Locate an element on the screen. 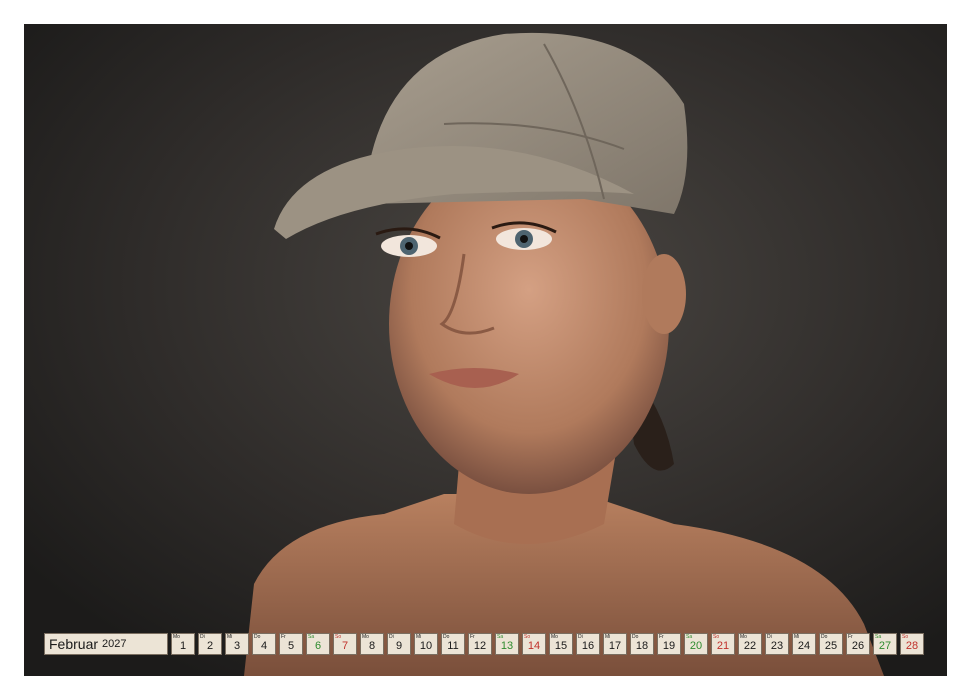  day-cell: So 21 is located at coordinates (723, 644).